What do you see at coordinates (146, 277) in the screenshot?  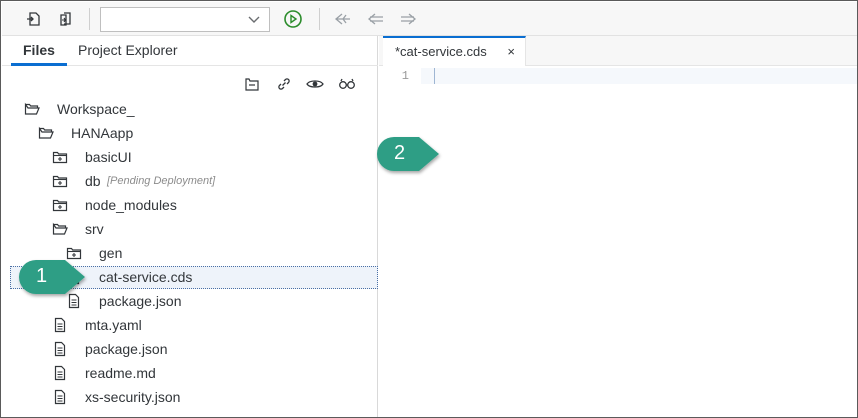 I see `tree-item-label: cat-service.cds` at bounding box center [146, 277].